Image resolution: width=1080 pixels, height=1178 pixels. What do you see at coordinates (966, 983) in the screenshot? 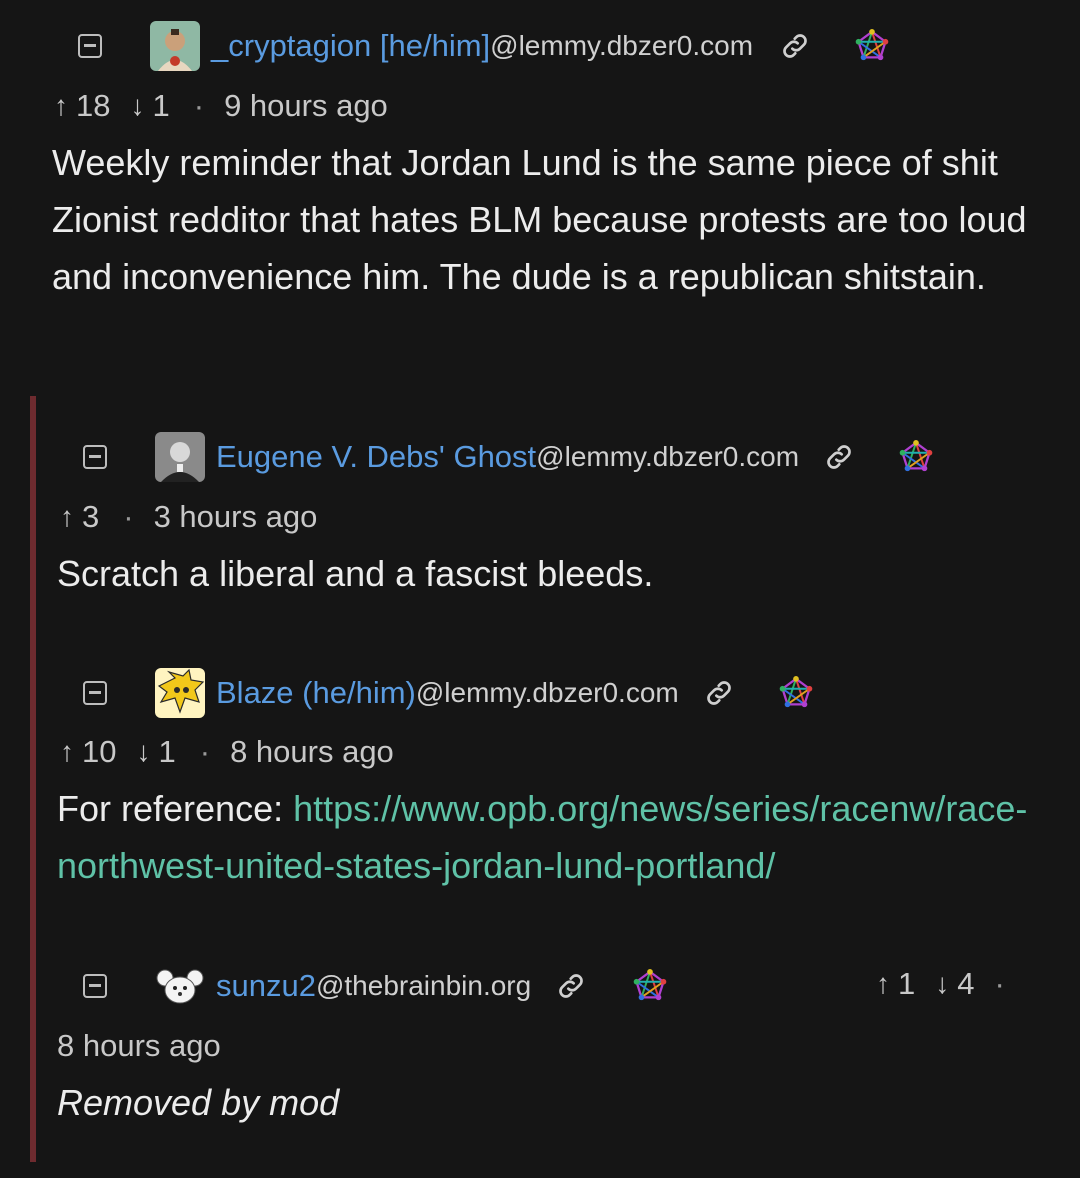
I see `downvote-count: 4` at bounding box center [966, 983].